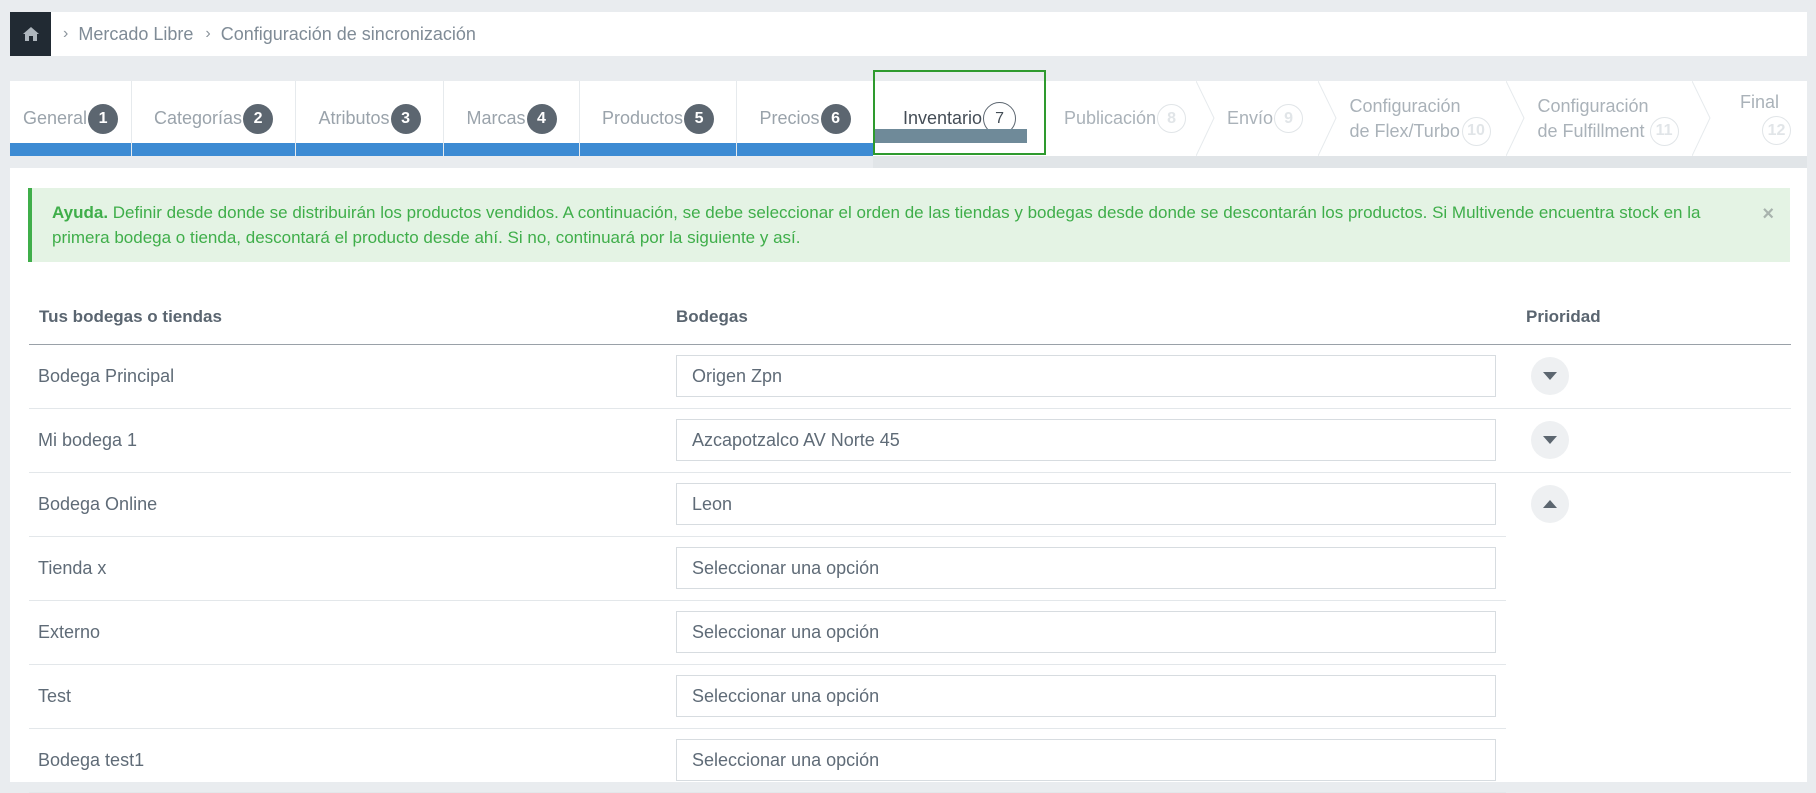  Describe the element at coordinates (496, 118) in the screenshot. I see `step-label: Marcas` at that location.